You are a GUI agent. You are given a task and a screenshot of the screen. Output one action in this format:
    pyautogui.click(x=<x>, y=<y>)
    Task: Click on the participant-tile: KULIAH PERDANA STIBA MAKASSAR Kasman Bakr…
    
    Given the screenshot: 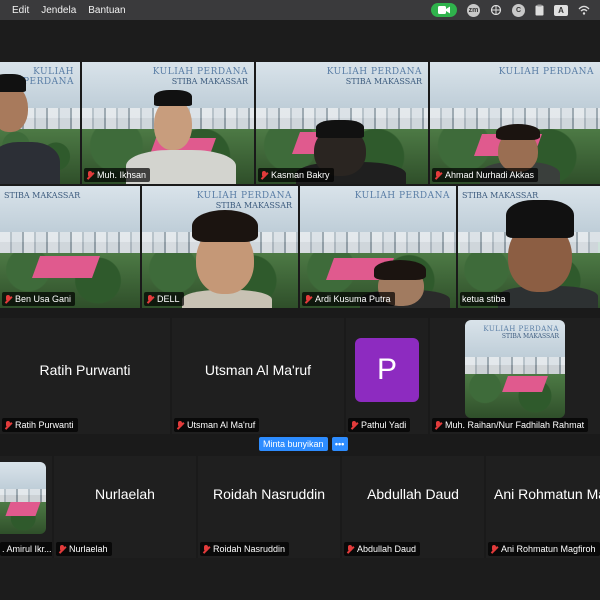 What is the action you would take?
    pyautogui.click(x=342, y=123)
    